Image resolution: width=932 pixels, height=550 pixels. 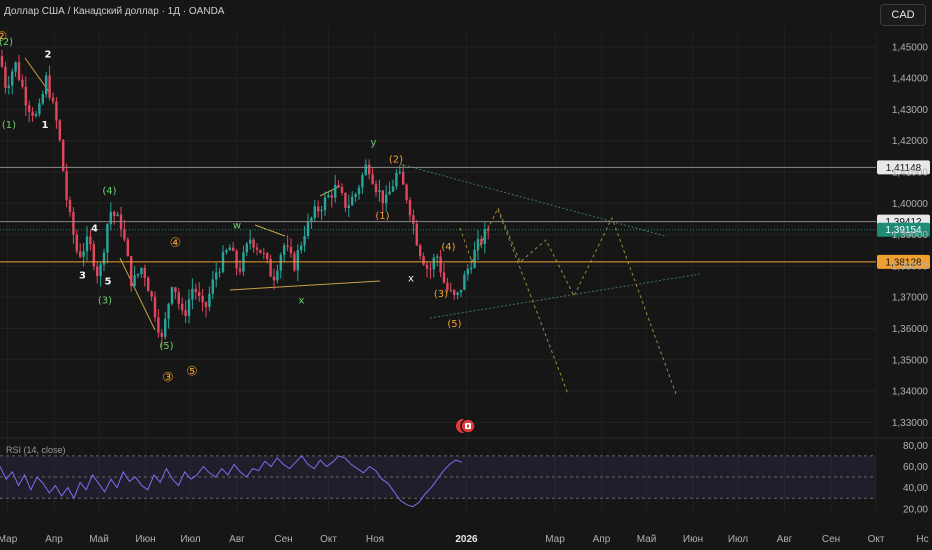 What do you see at coordinates (647, 539) in the screenshot?
I see `x-tick-label: Май` at bounding box center [647, 539].